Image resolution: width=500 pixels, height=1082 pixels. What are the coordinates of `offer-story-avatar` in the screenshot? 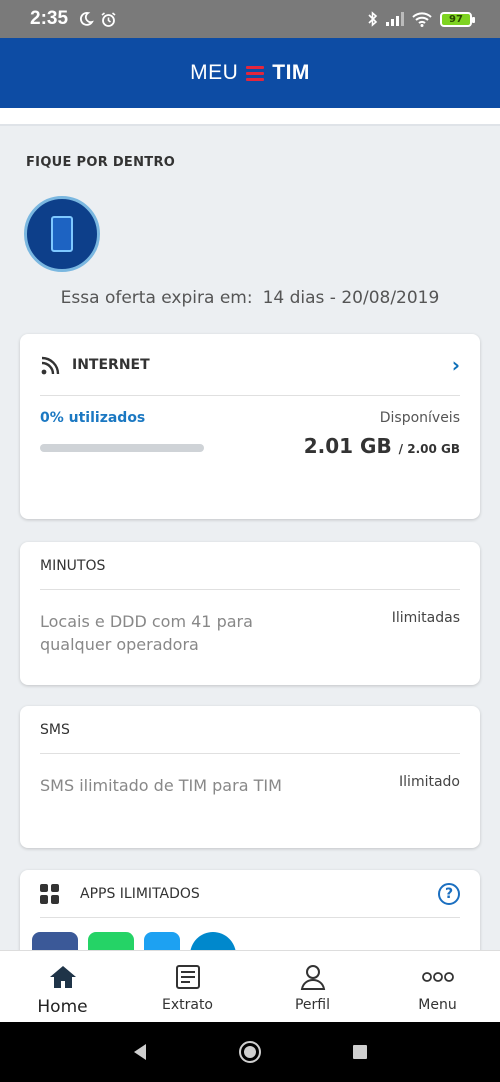 It's located at (62, 234).